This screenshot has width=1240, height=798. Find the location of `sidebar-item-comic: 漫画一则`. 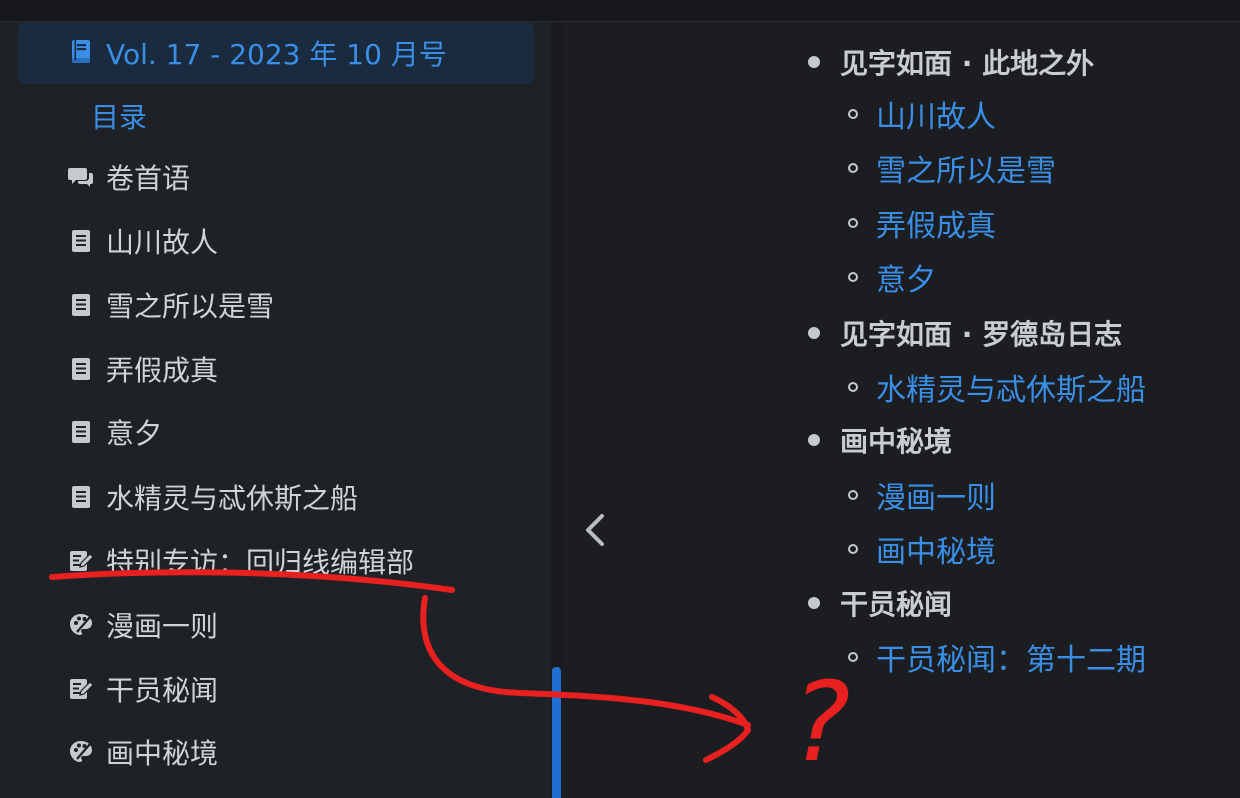

sidebar-item-comic: 漫画一则 is located at coordinates (143, 625).